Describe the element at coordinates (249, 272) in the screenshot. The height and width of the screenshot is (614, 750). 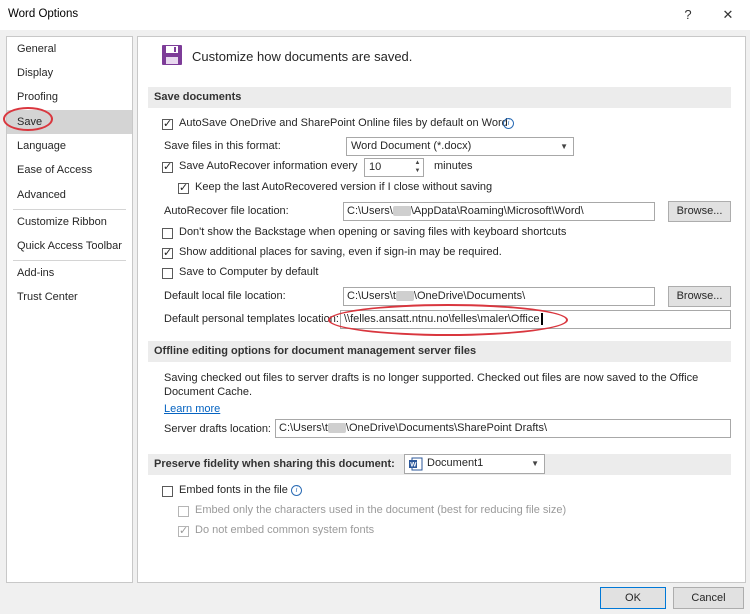
I see `save-to-computer-label: Save to Computer by default` at that location.